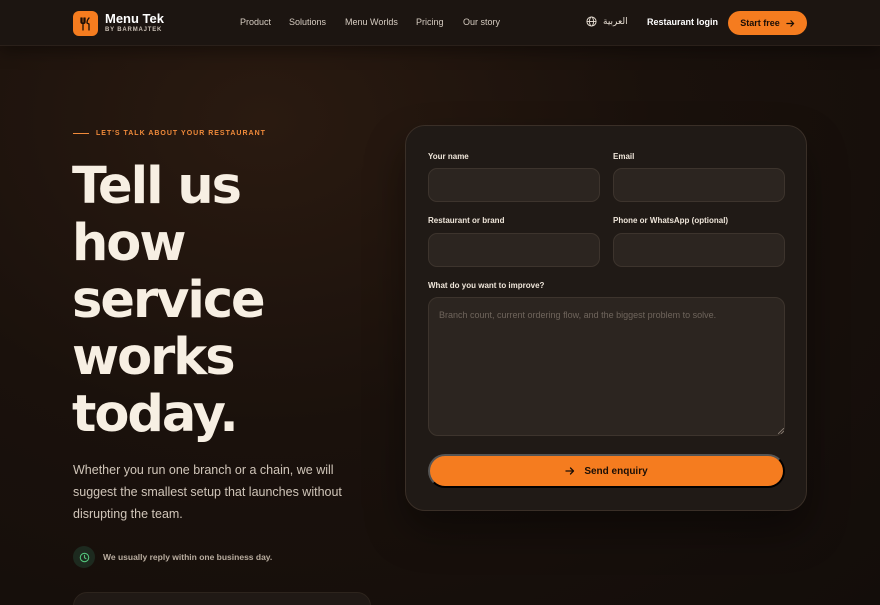 Image resolution: width=880 pixels, height=605 pixels. I want to click on nav-solutions: Solutions, so click(307, 22).